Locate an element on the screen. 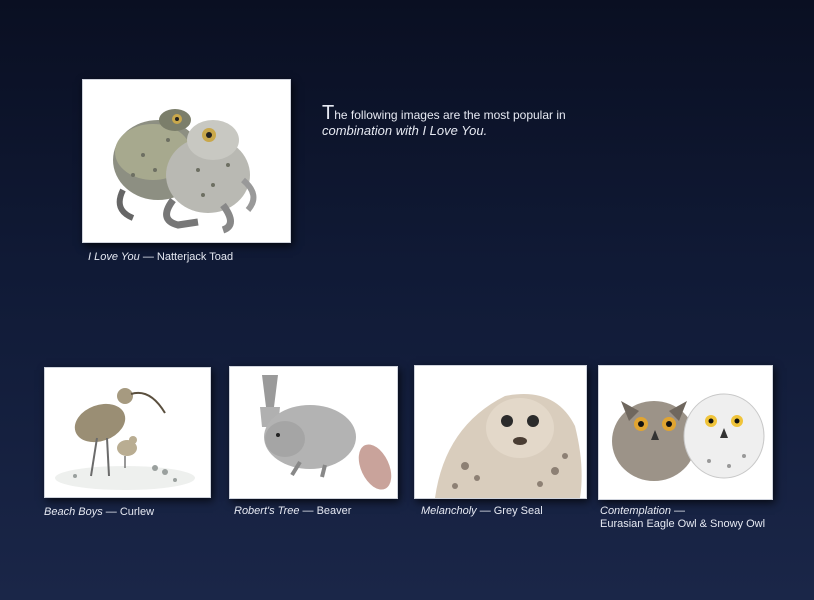 This screenshot has width=814, height=600. featured-card-toads is located at coordinates (186, 161).